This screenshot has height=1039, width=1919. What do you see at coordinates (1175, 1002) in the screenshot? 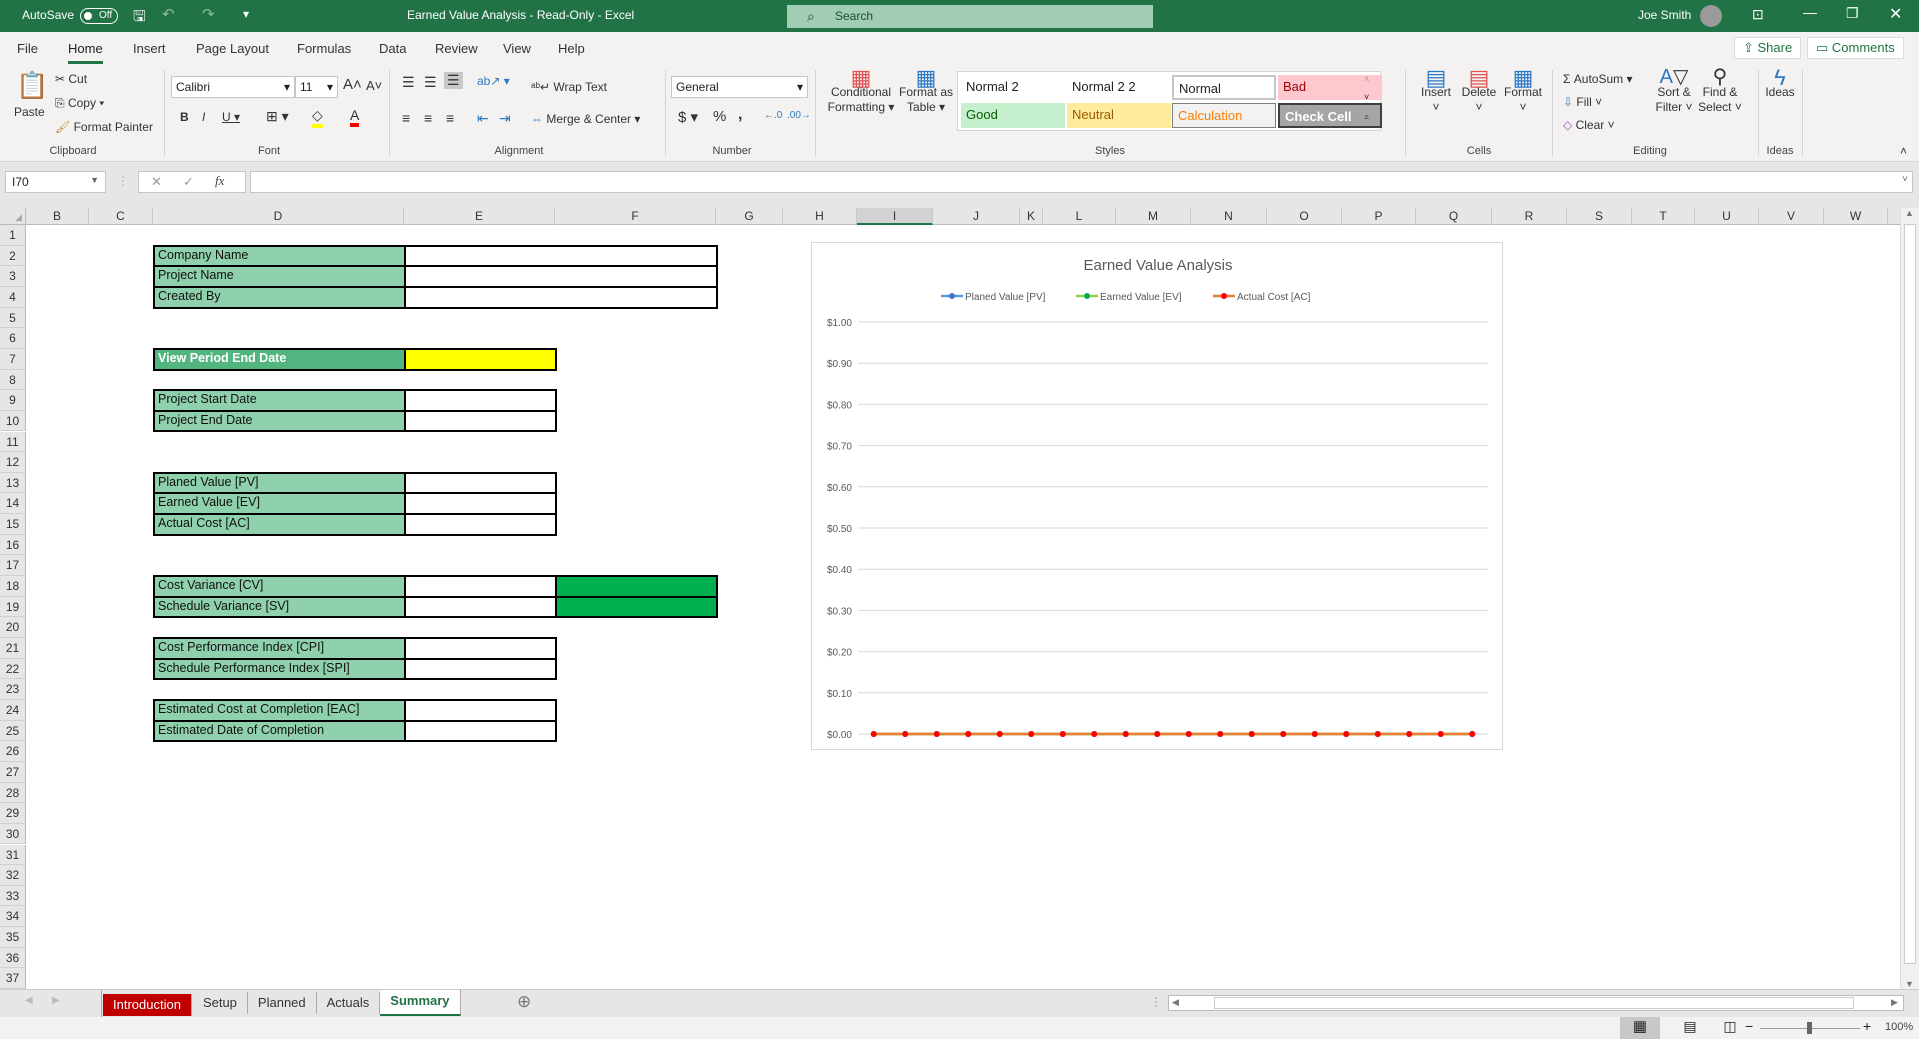
I see `scroll-left-icon: ◀` at bounding box center [1175, 1002].